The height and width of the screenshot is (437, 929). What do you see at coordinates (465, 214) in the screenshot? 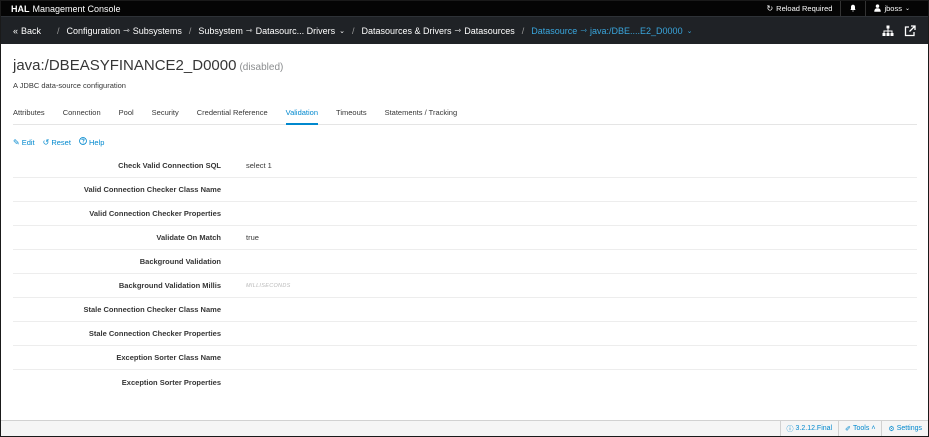
I see `attribute-row: Valid Connection Checker Properties` at bounding box center [465, 214].